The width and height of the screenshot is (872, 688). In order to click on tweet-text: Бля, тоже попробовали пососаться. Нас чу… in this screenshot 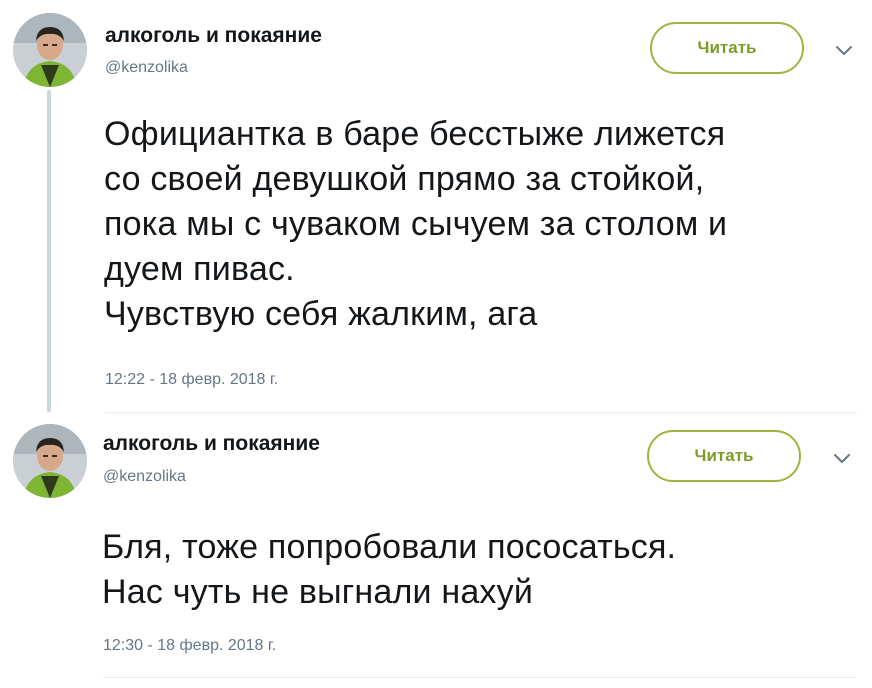, I will do `click(389, 569)`.